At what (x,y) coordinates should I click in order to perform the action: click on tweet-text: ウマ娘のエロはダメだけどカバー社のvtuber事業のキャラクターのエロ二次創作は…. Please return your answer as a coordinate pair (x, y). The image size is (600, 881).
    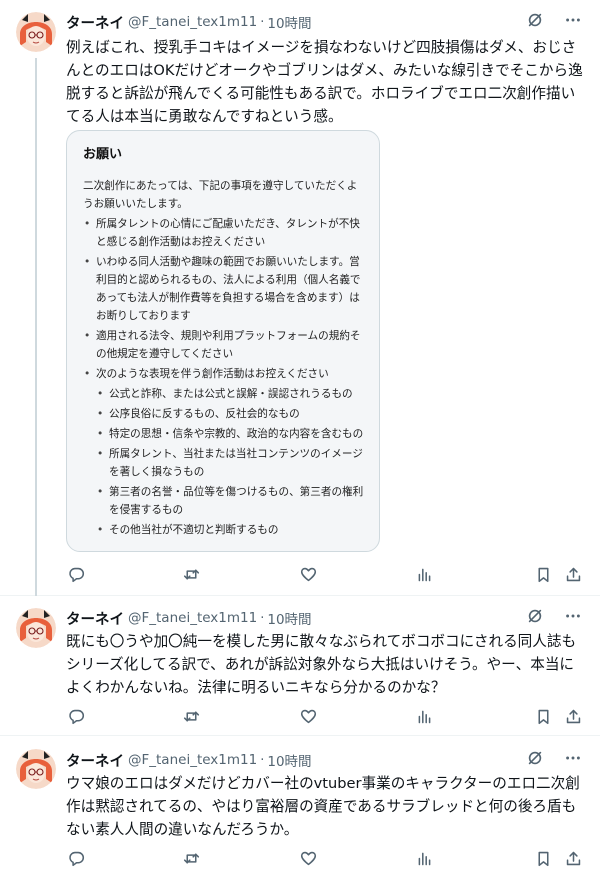
    Looking at the image, I should click on (323, 806).